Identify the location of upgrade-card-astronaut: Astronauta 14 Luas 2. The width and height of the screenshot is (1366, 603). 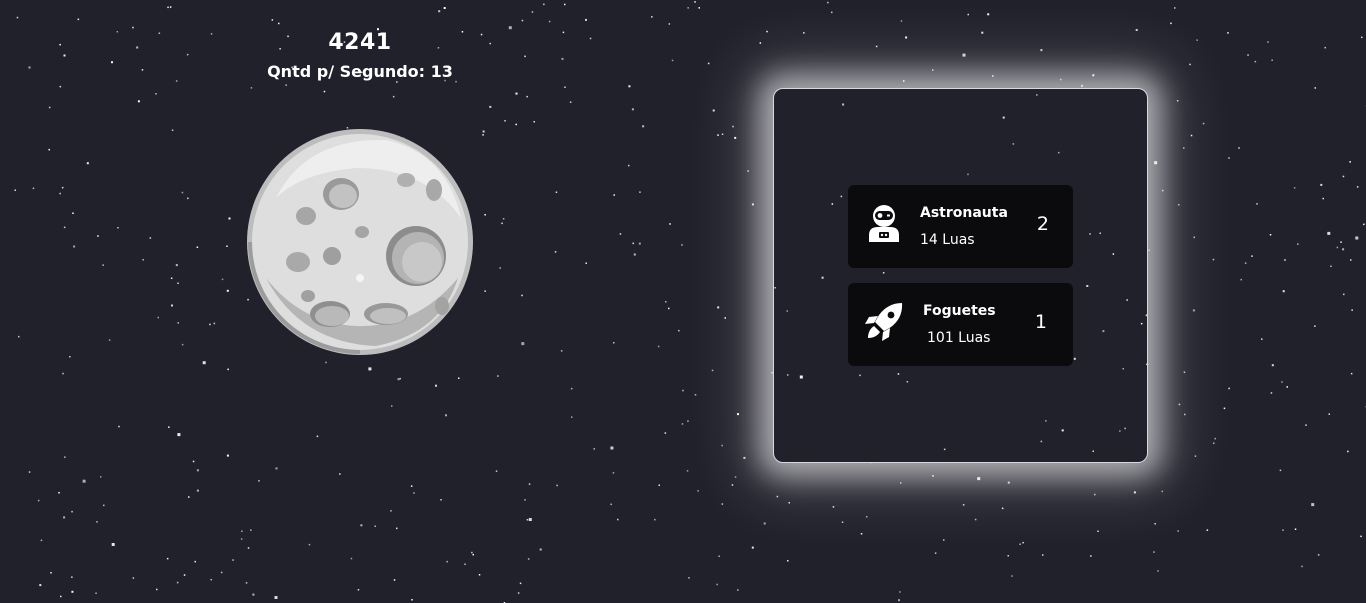
(960, 226).